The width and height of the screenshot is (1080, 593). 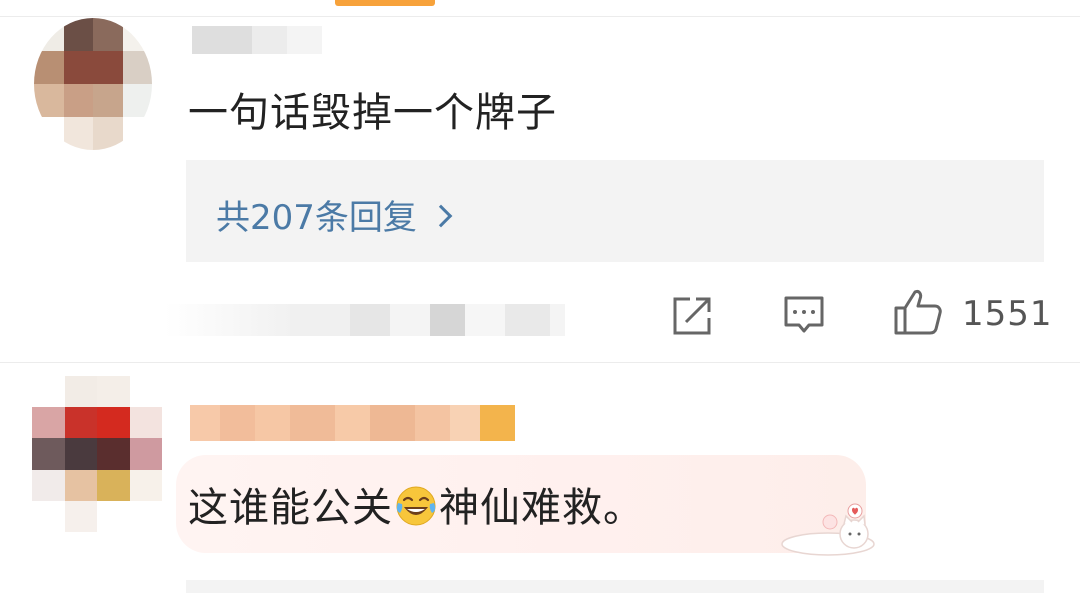 I want to click on share-icon, so click(x=692, y=316).